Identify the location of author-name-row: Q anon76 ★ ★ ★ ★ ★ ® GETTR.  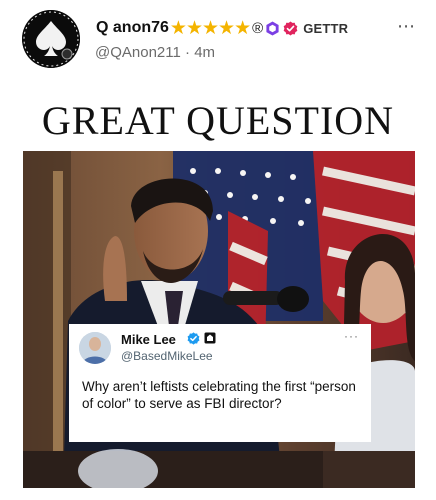
(222, 28).